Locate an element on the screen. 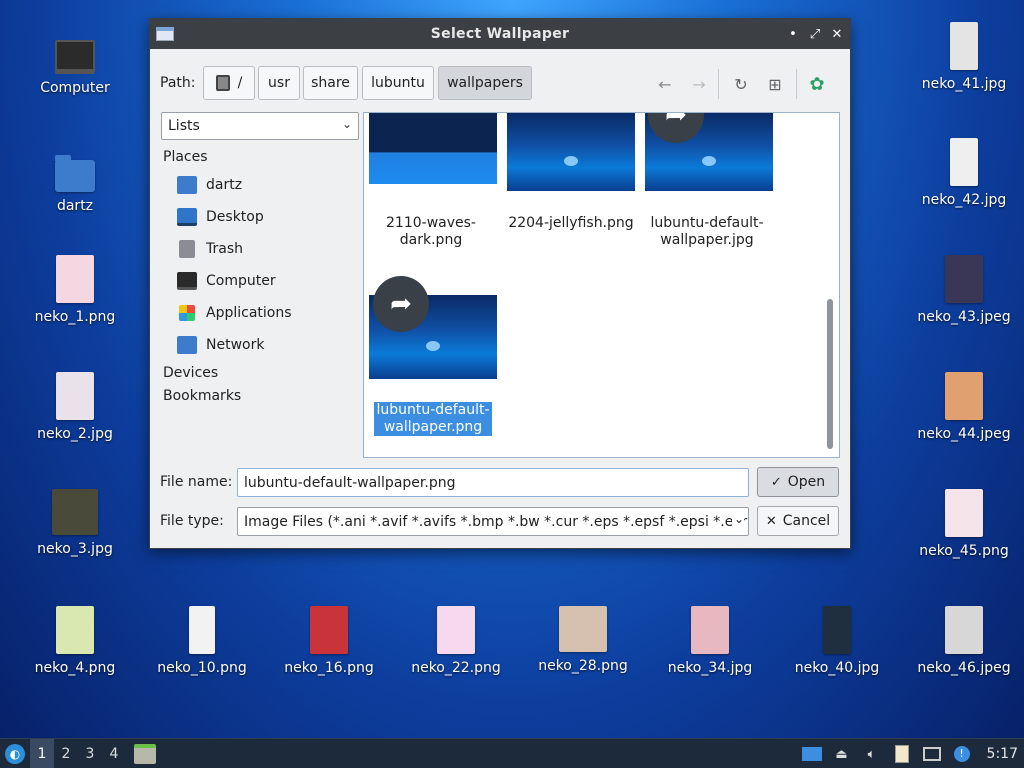 Image resolution: width=1024 pixels, height=768 pixels. desktop-icon-label: neko_4.png is located at coordinates (75, 668).